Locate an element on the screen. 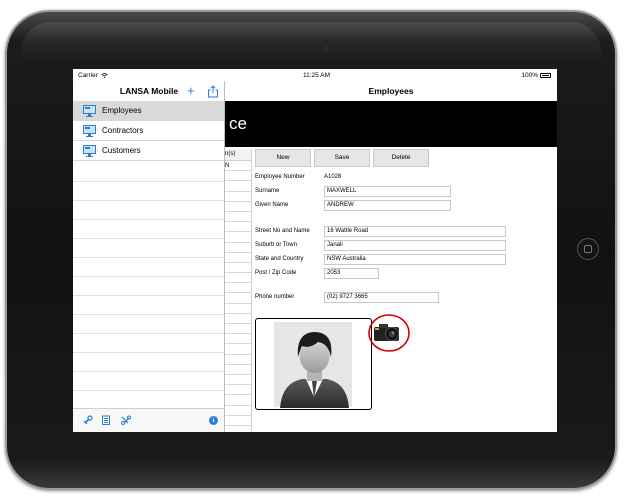  status-bar: Carrier 11:25 AM 100% is located at coordinates (315, 75).